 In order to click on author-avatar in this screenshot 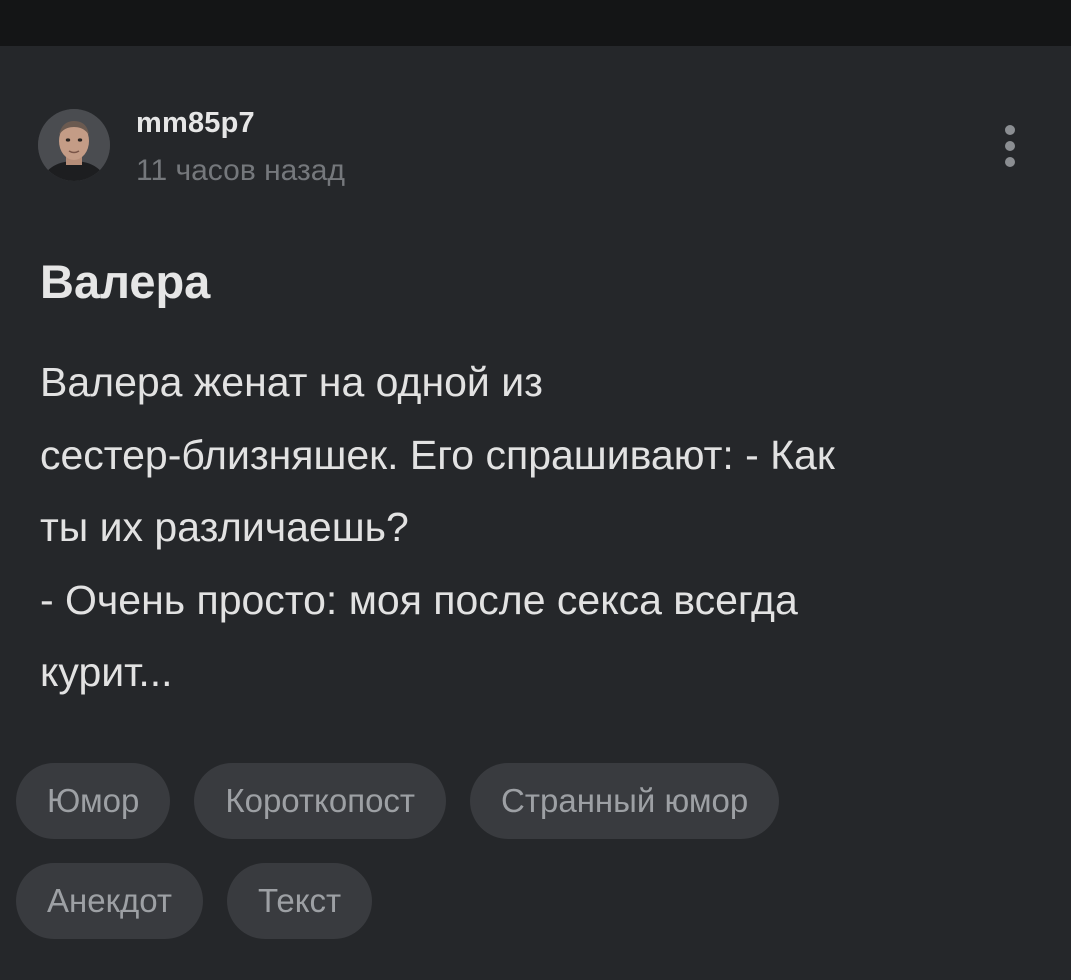, I will do `click(74, 145)`.